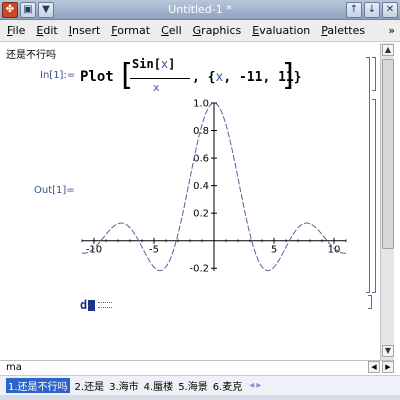 The image size is (400, 400). Describe the element at coordinates (38, 385) in the screenshot. I see `ime-candidate: 1.还是不行吗` at that location.